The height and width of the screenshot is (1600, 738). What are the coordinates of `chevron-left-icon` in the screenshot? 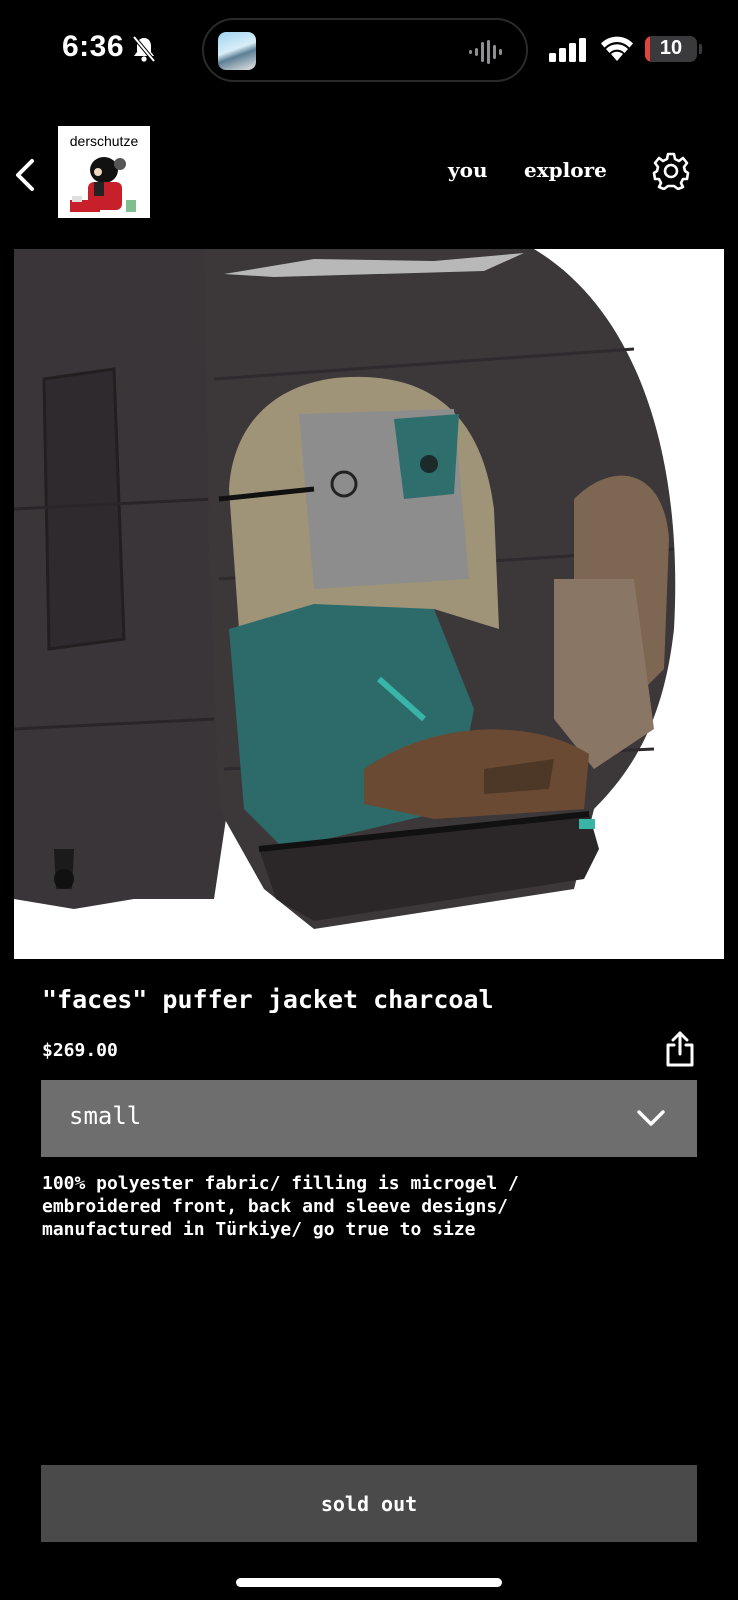 It's located at (28, 175).